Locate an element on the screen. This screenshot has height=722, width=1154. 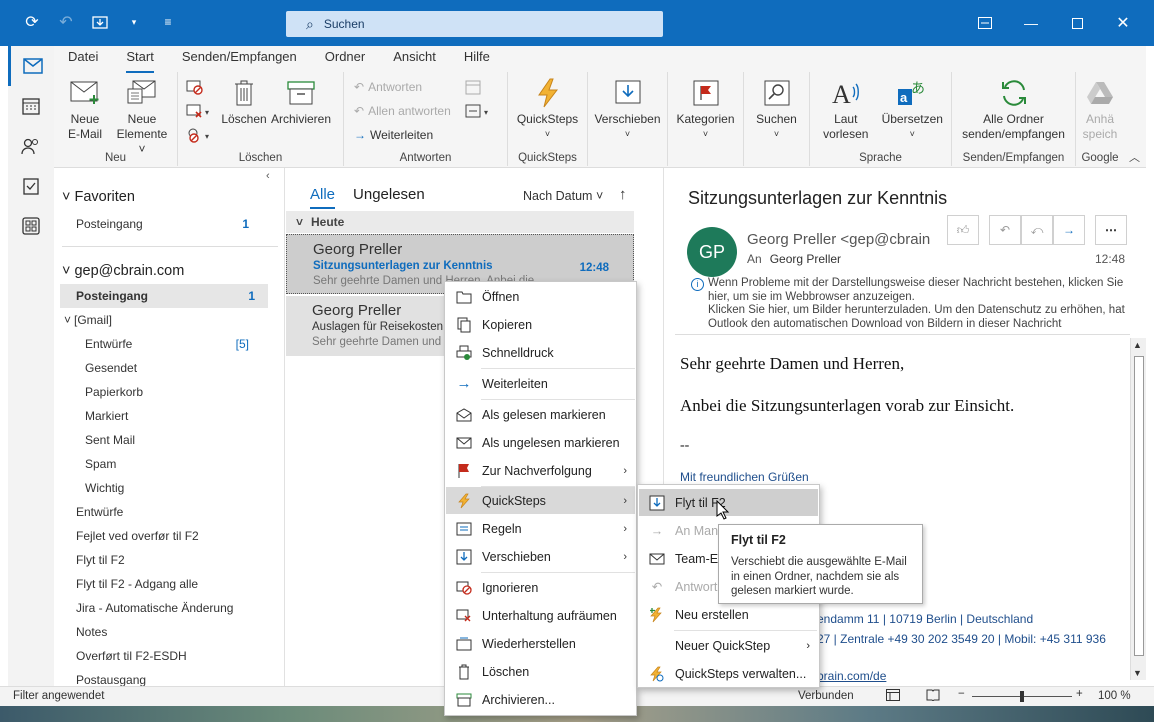
folder-jira: Jira - Automatische Änderung is located at coordinates (169, 608).